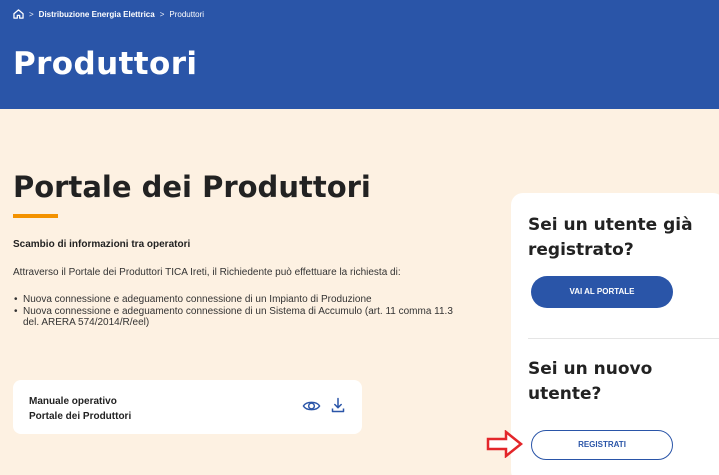 This screenshot has width=719, height=475. What do you see at coordinates (97, 14) in the screenshot?
I see `breadcrumb-item-distribuzione: Distribuzione Energia Elettrica` at bounding box center [97, 14].